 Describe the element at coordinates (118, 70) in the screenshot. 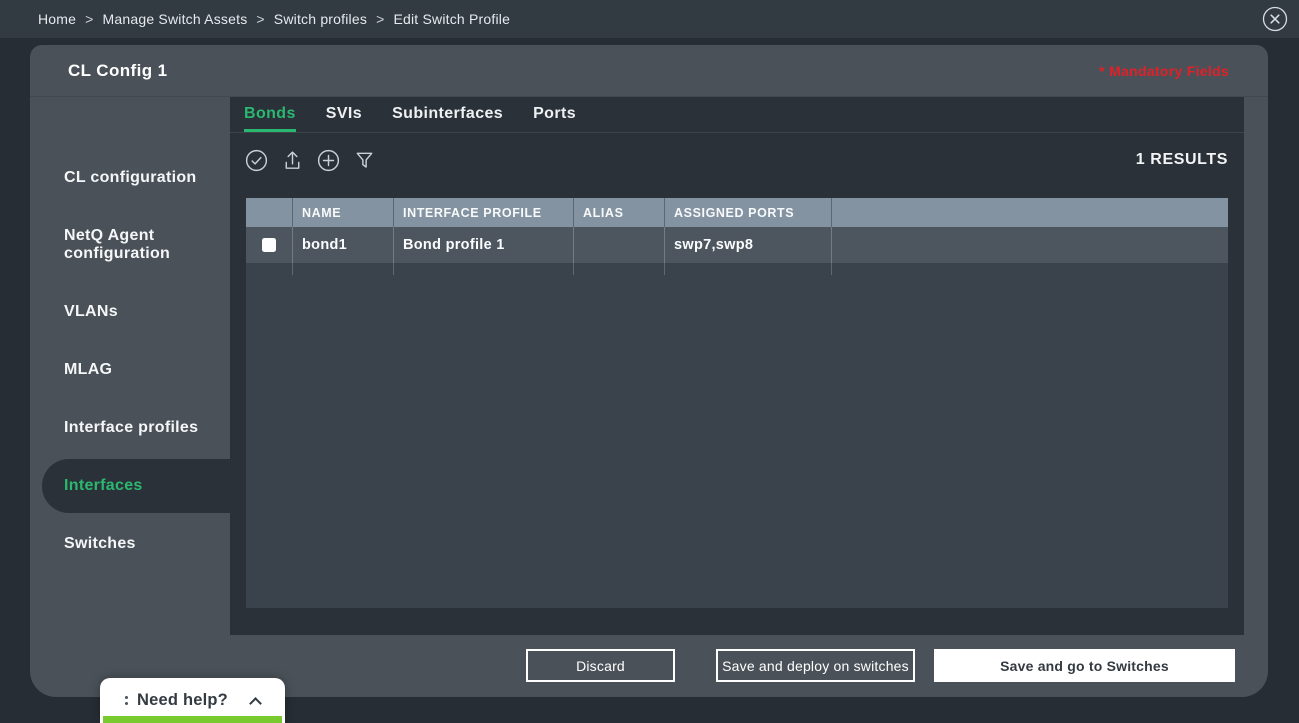

I see `profile-title: CL Config 1` at that location.